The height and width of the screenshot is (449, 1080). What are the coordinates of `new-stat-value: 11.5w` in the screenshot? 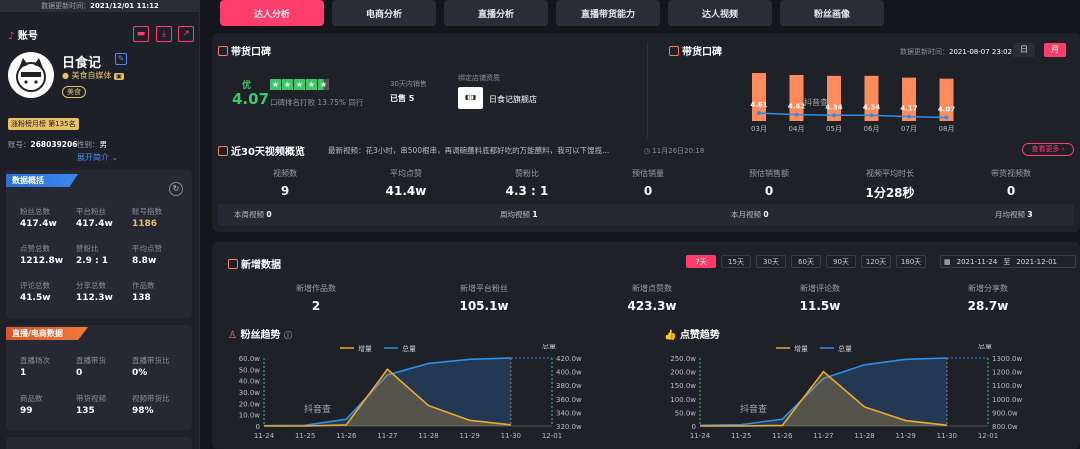 It's located at (820, 306).